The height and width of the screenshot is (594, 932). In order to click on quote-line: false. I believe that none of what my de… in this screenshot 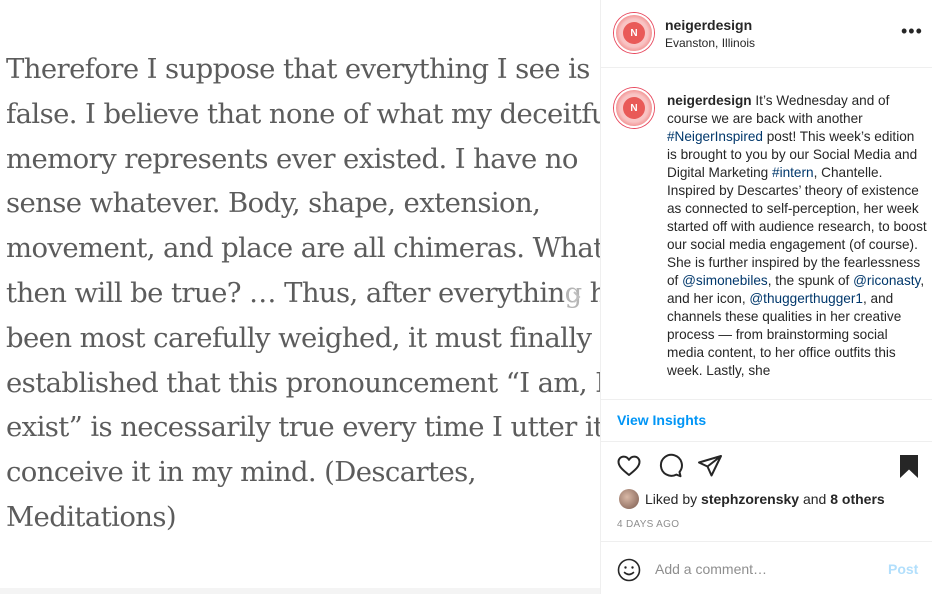, I will do `click(303, 113)`.